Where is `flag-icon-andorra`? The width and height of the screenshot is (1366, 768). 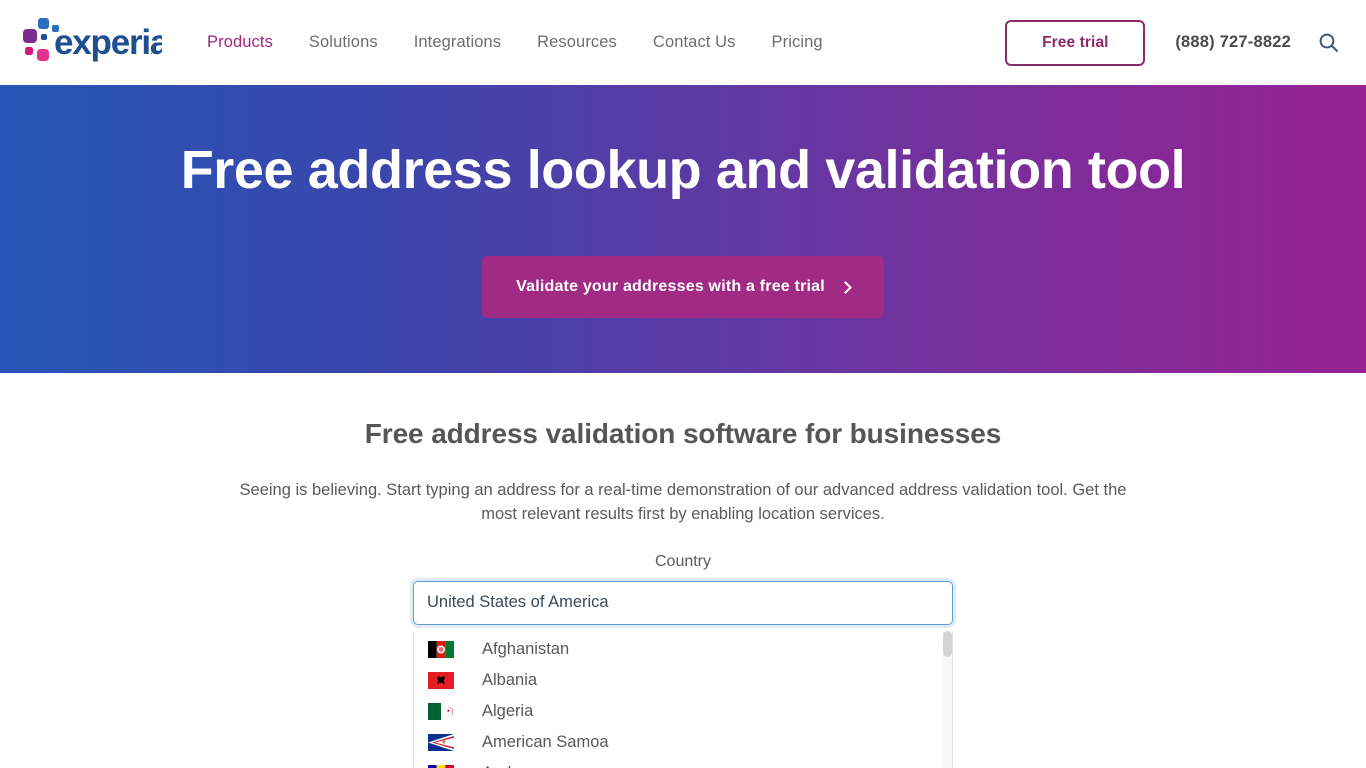
flag-icon-andorra is located at coordinates (441, 766).